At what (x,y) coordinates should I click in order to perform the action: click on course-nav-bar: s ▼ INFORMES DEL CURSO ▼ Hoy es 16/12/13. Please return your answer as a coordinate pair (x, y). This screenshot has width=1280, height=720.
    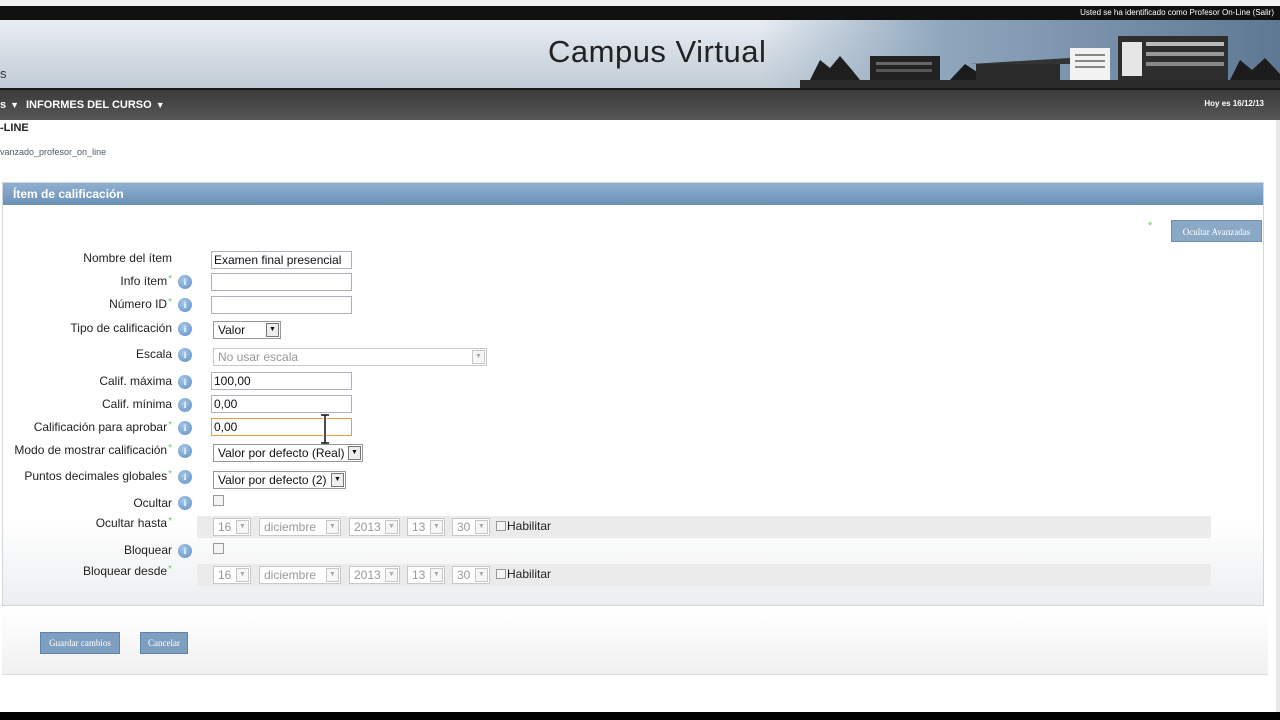
    Looking at the image, I should click on (640, 104).